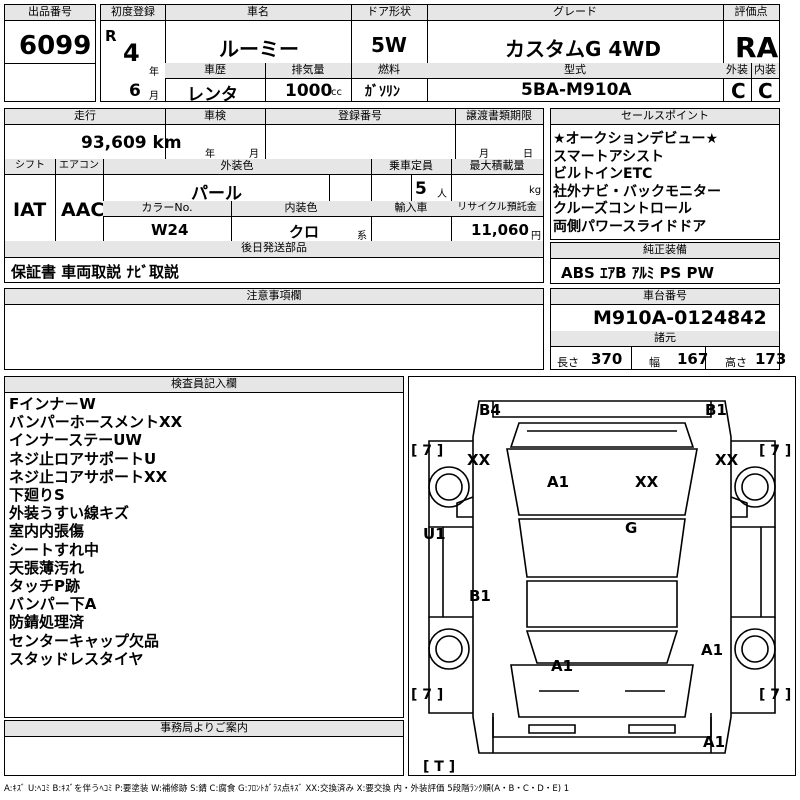 The image size is (800, 800). I want to click on list-item: 下廻りS, so click(37, 495).